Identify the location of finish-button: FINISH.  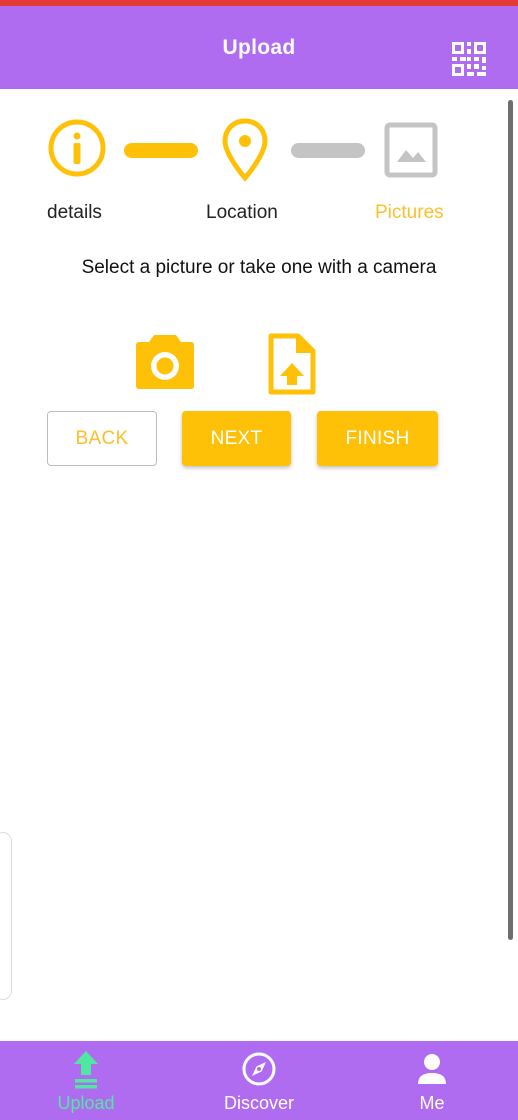
(377, 438).